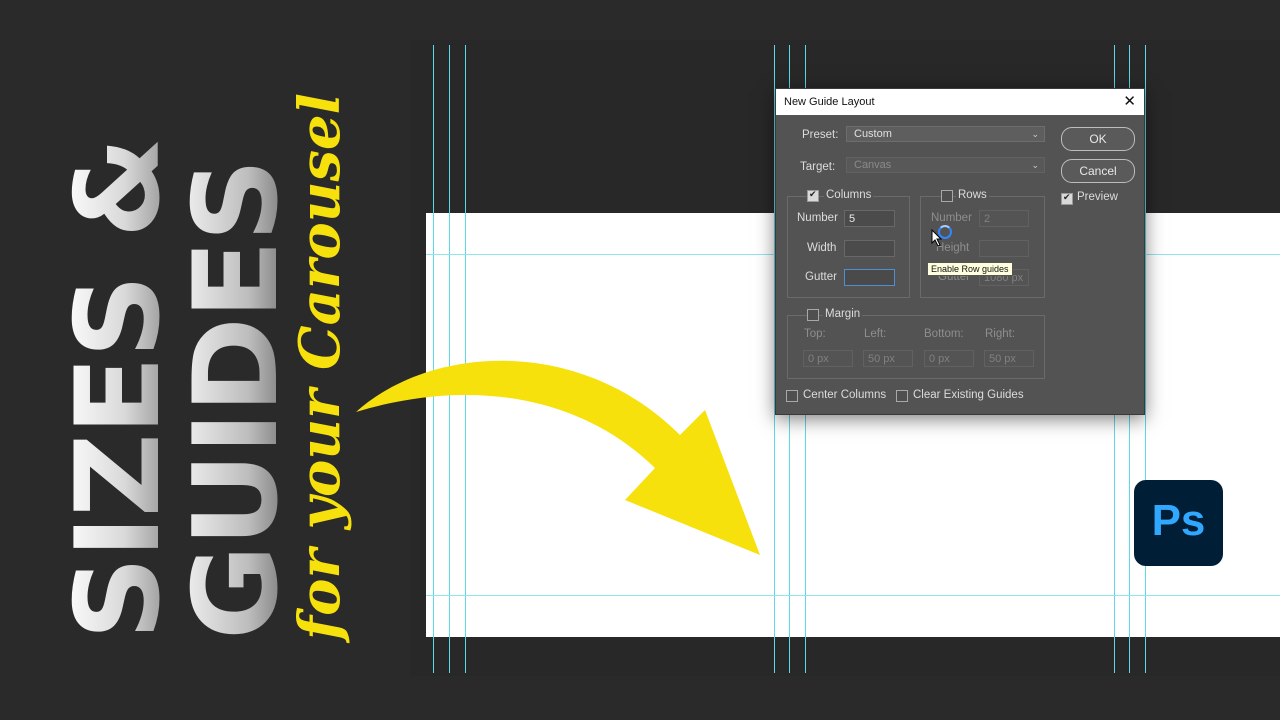  I want to click on columns-width-label: Width, so click(822, 248).